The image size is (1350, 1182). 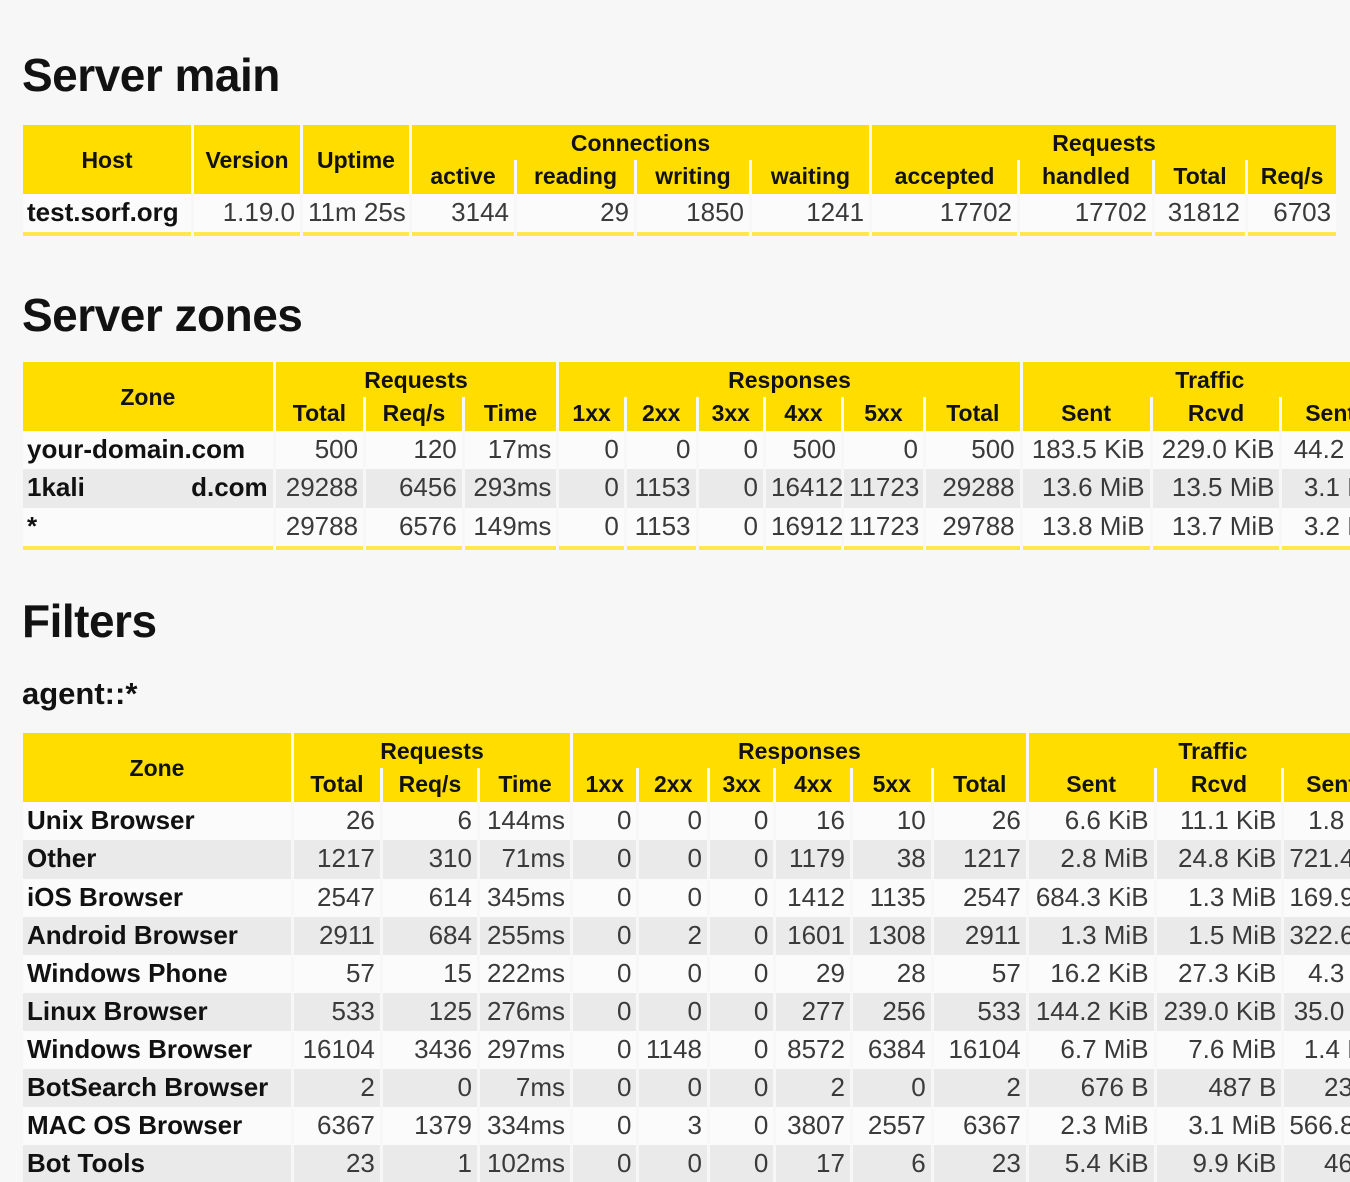 I want to click on cell-4xx: 1601, so click(x=813, y=935).